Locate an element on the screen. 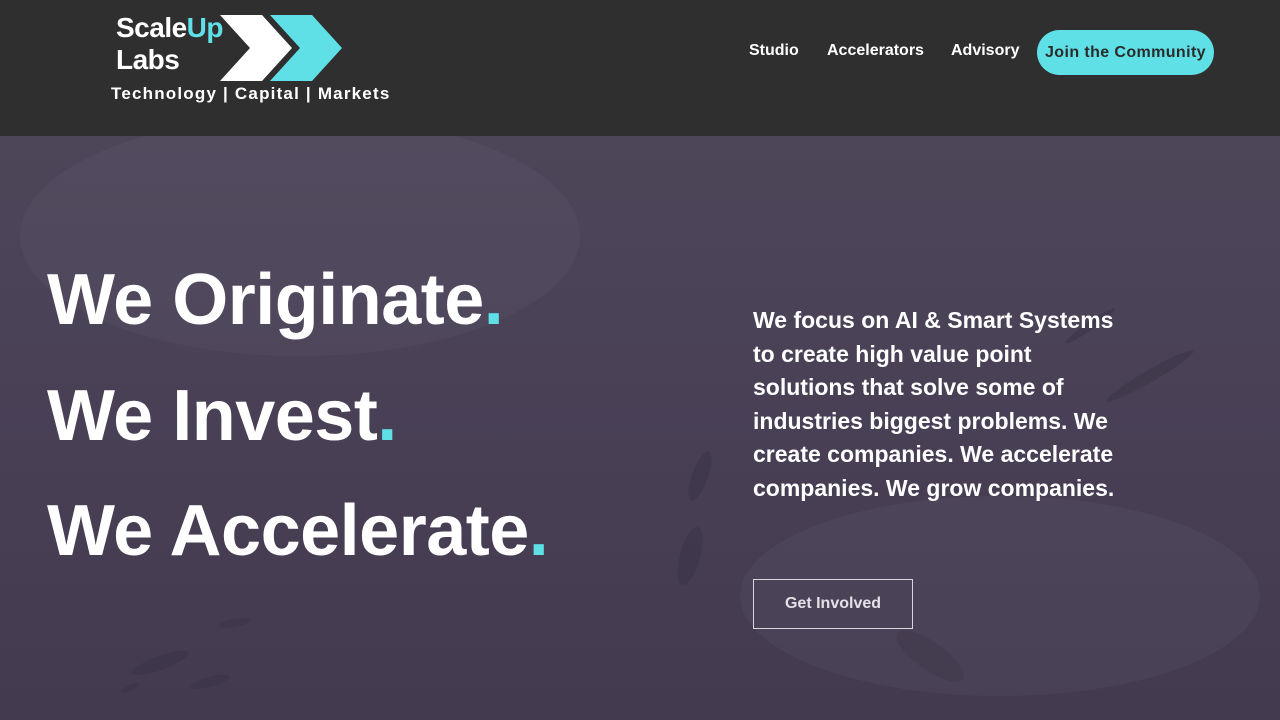  headline-accelerate: We Accelerate. is located at coordinates (298, 531).